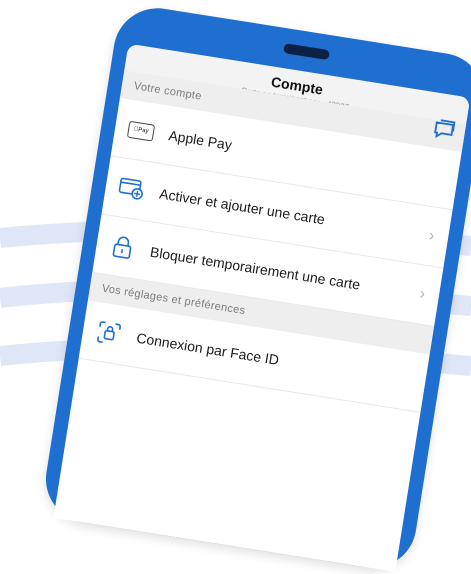 This screenshot has height=574, width=471. Describe the element at coordinates (255, 268) in the screenshot. I see `list-item-label: Bloquer temporairement une carte` at that location.